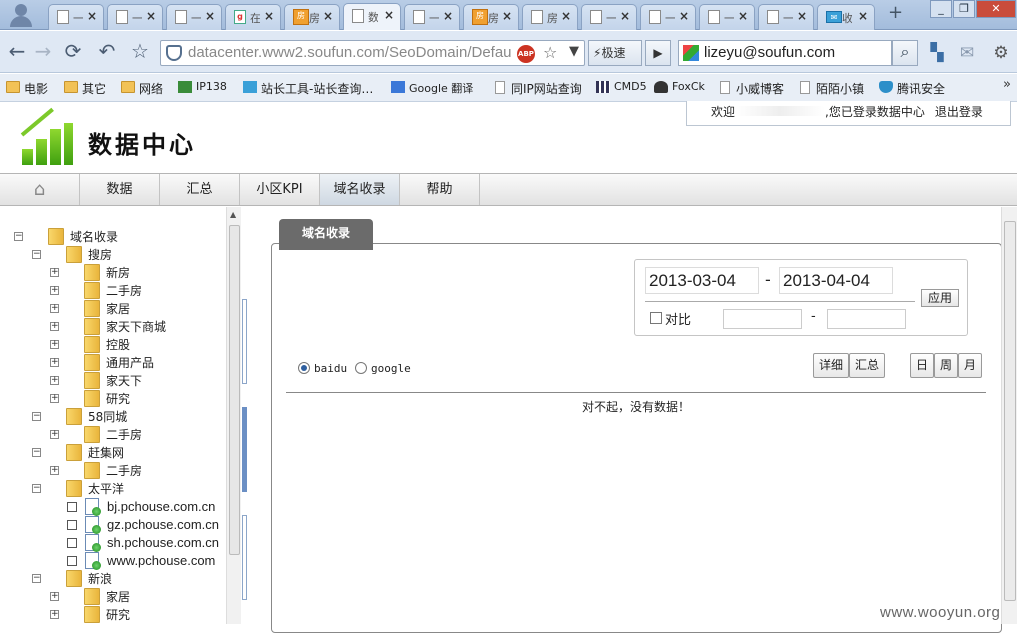  I want to click on tree-node: + 控股, so click(113, 345).